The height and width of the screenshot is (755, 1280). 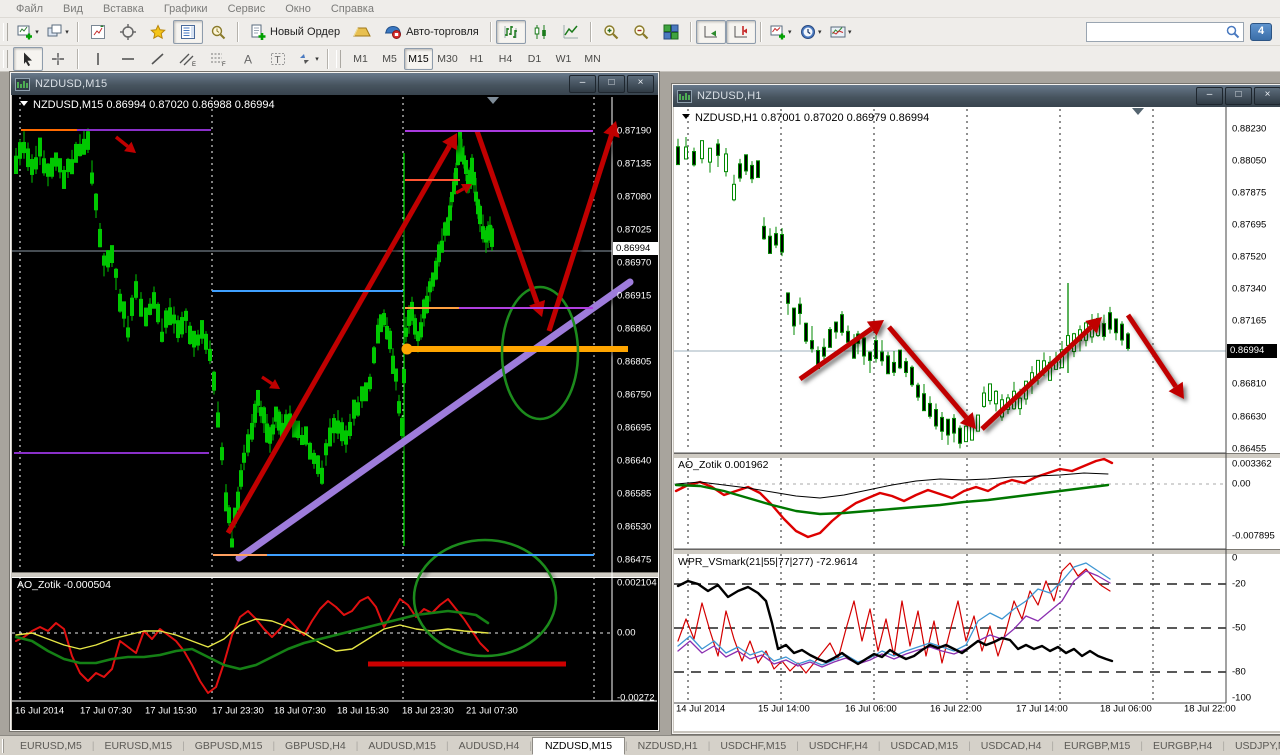 What do you see at coordinates (389, 59) in the screenshot?
I see `timeframe-M5: M5` at bounding box center [389, 59].